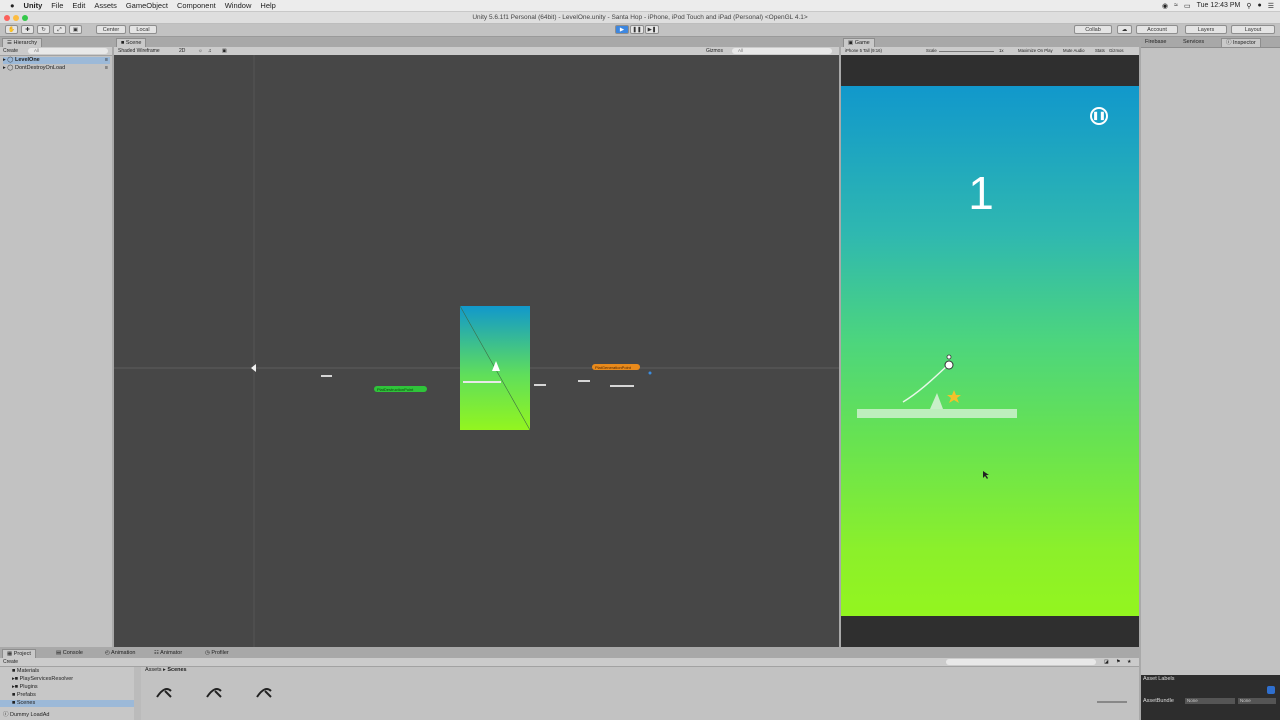 The height and width of the screenshot is (720, 1280). Describe the element at coordinates (863, 50) in the screenshot. I see `aspect-dropdown: iPhone 5 Tall (9:16)` at that location.